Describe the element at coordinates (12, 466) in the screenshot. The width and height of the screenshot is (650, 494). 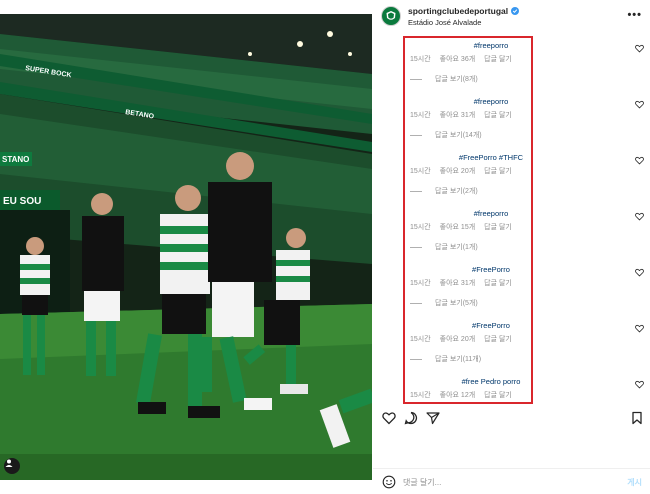
I see `tagged-user-icon` at that location.